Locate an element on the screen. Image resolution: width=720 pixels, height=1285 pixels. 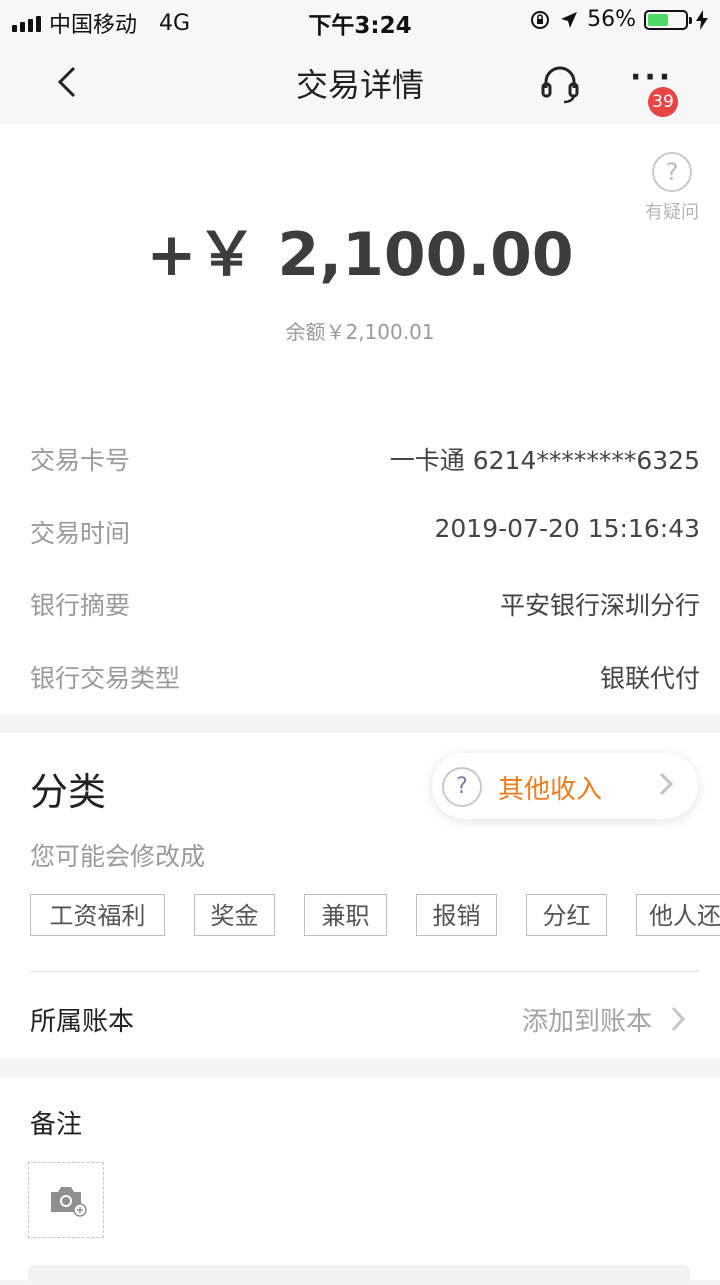
balance-text: 余额￥2,100.01 is located at coordinates (360, 332).